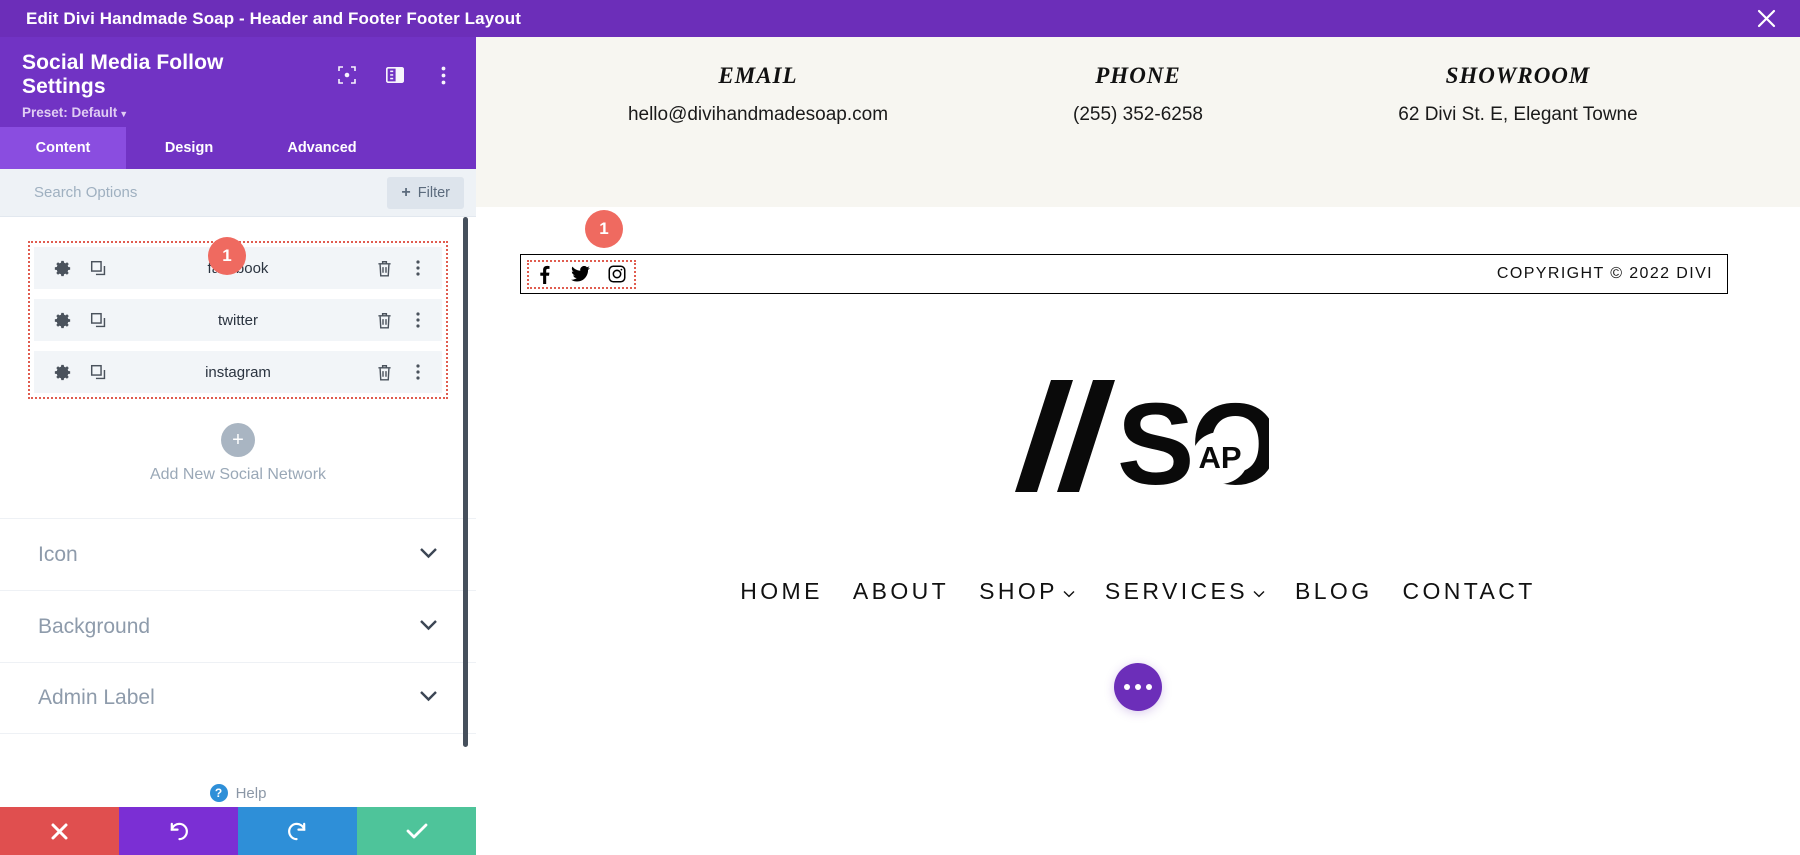  I want to click on add-new-social-network-label: Add New Social Network, so click(238, 474).